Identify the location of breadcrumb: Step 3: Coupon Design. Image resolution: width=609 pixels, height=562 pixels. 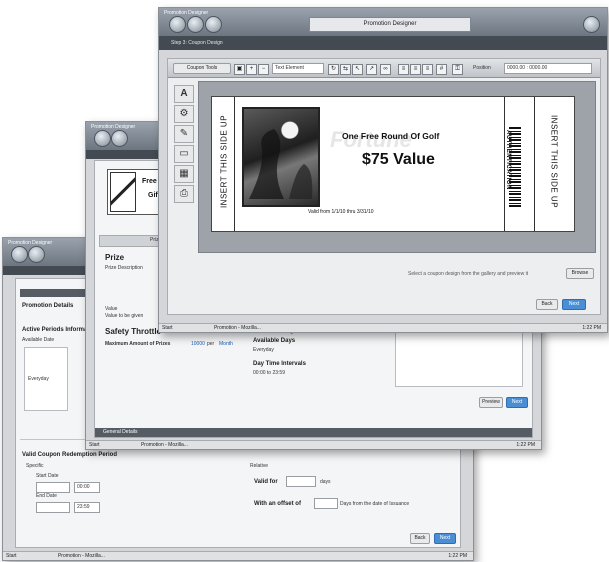
(197, 43).